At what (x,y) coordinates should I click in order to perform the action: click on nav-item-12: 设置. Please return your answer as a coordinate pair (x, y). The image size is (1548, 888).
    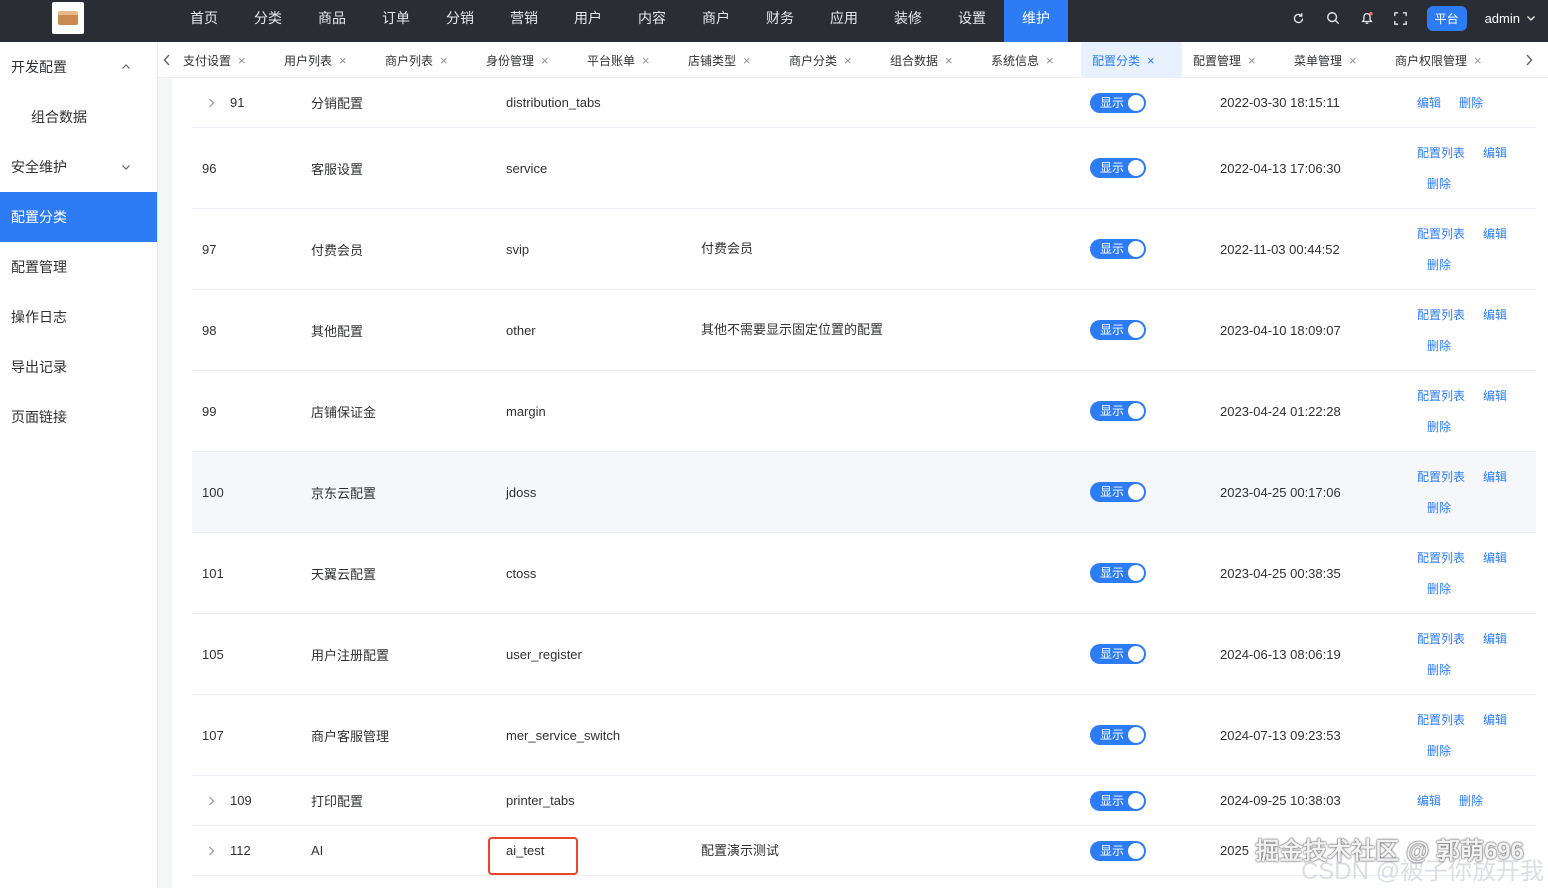
    Looking at the image, I should click on (972, 21).